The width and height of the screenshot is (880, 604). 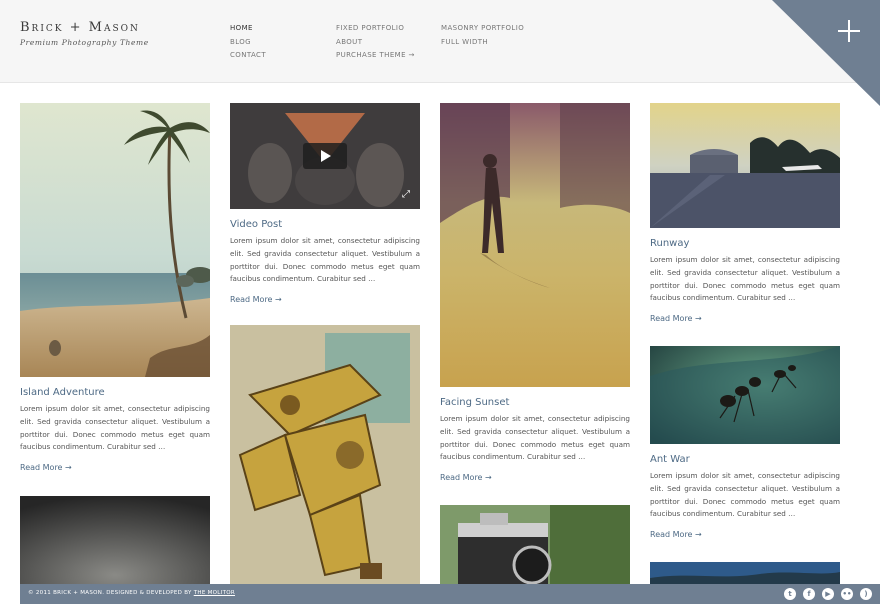 I want to click on nav-column-3: MASONRY PORTFOLIO FULL WIDTH, so click(x=482, y=35).